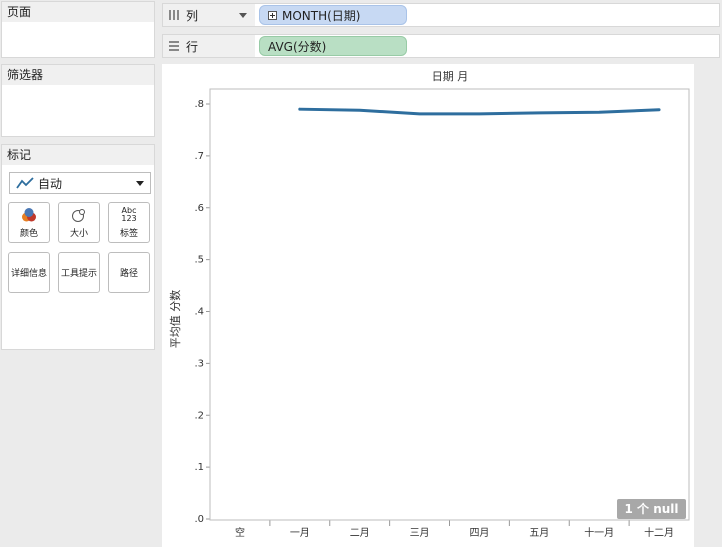 The width and height of the screenshot is (722, 547). Describe the element at coordinates (192, 46) in the screenshot. I see `rows-shelf-label: 行` at that location.